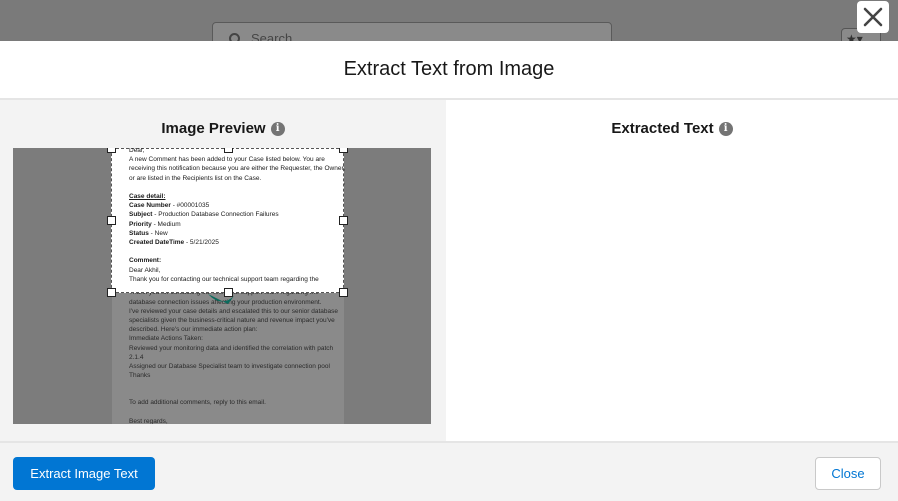 Image resolution: width=898 pixels, height=501 pixels. I want to click on extract-image-text-button: Extract Image Text, so click(84, 473).